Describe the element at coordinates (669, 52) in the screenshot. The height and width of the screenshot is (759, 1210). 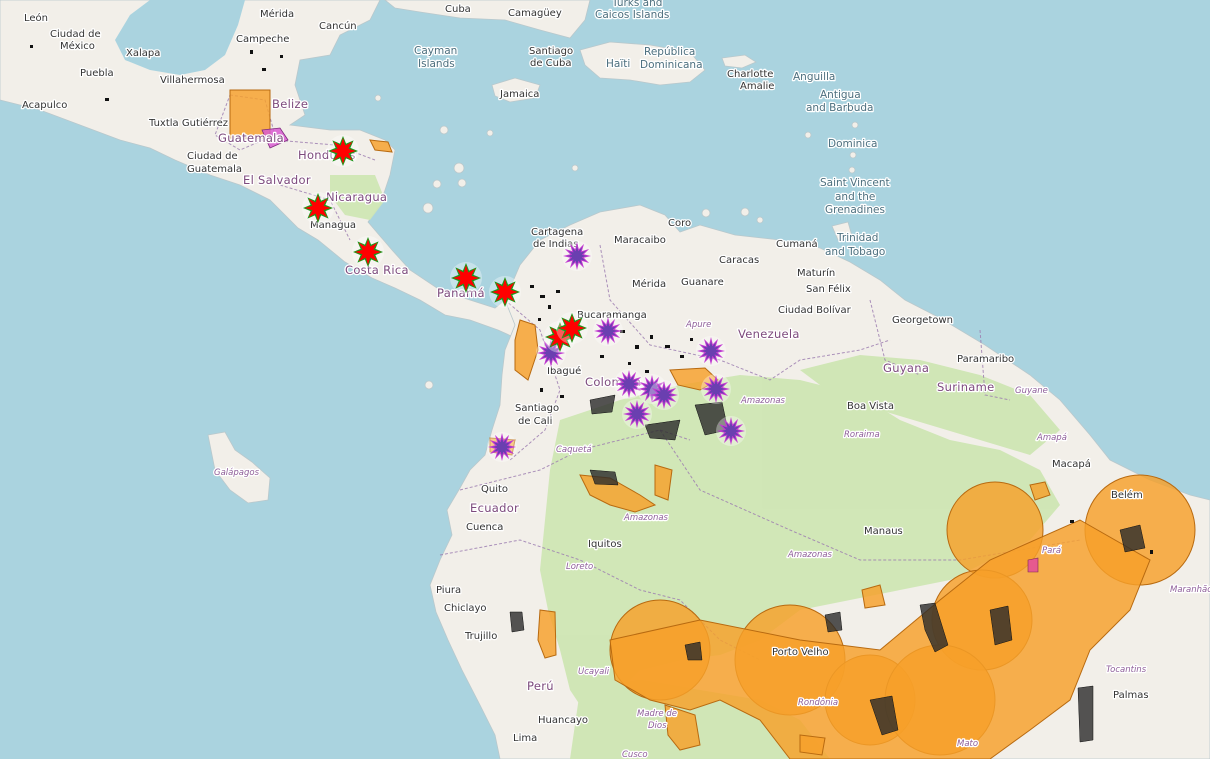
I see `seas-label: República` at that location.